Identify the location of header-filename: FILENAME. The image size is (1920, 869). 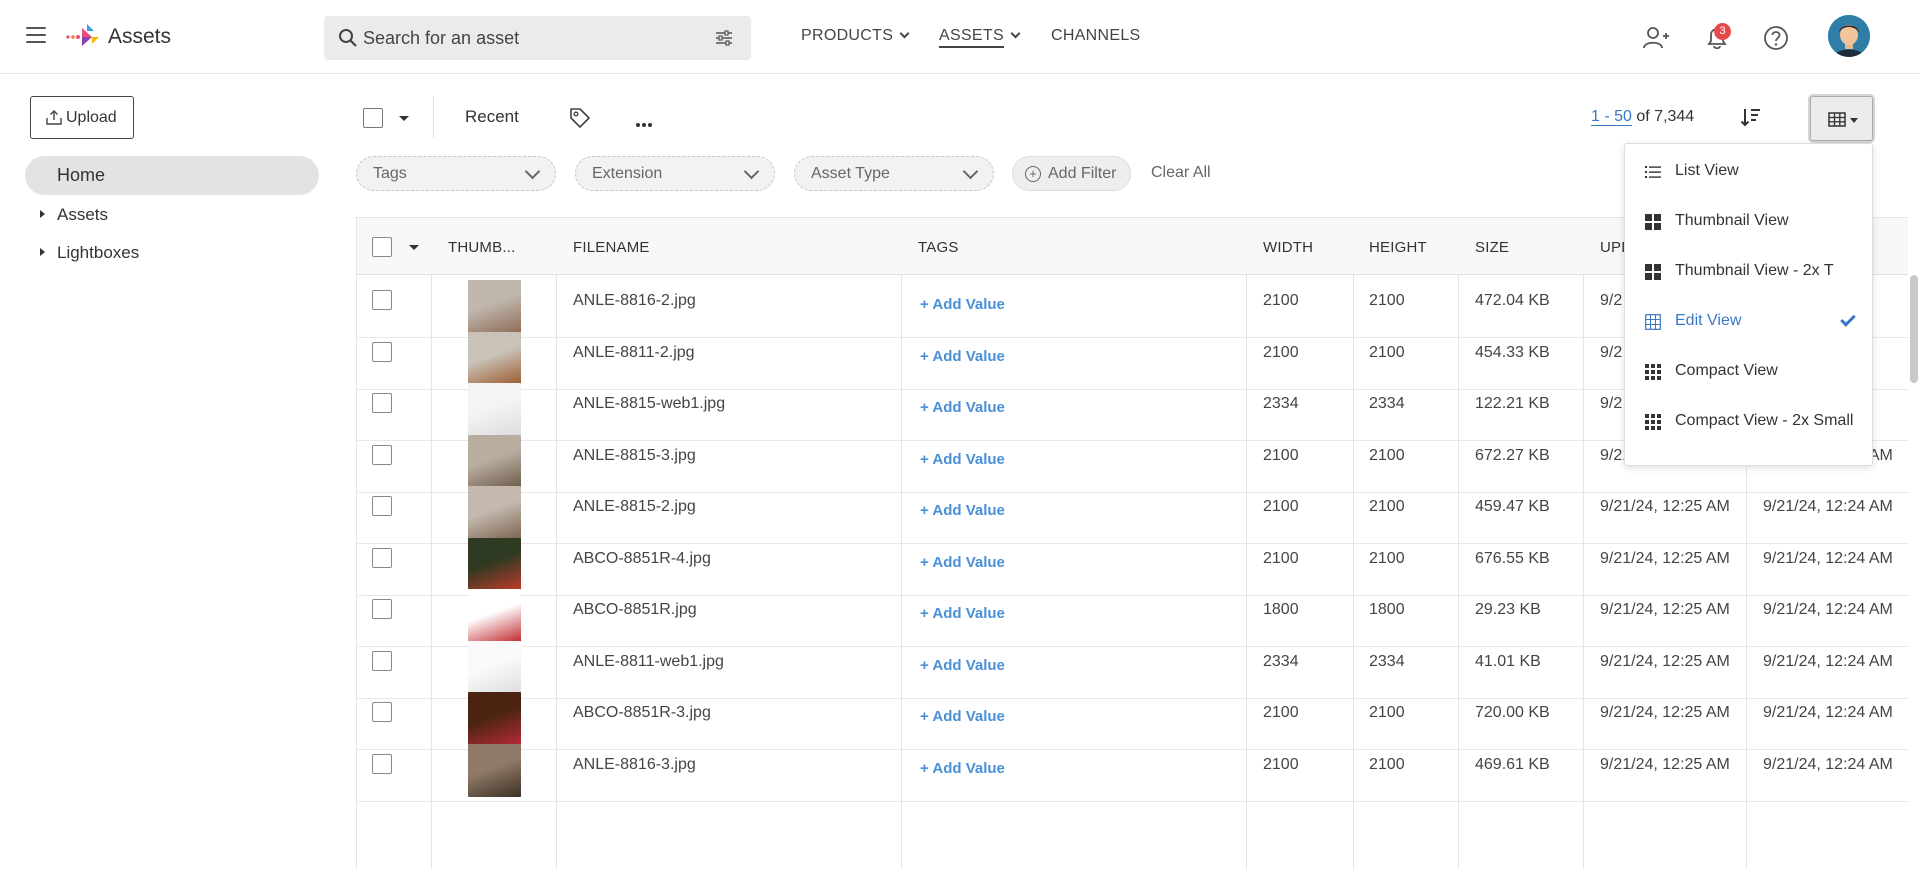
(611, 247).